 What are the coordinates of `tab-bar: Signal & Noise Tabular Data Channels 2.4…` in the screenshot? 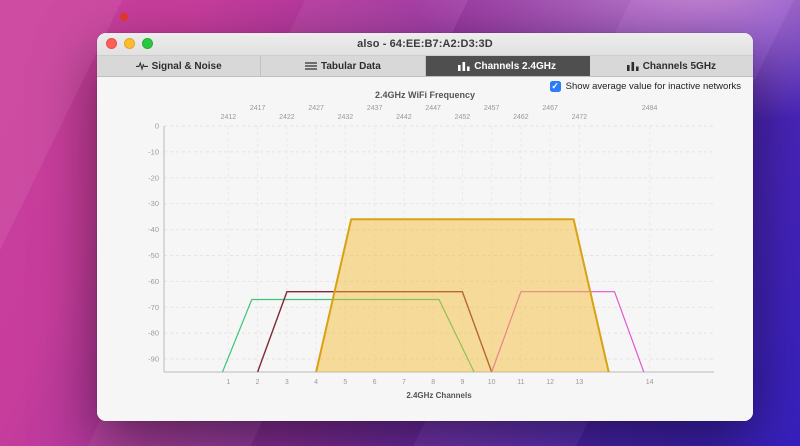 It's located at (425, 66).